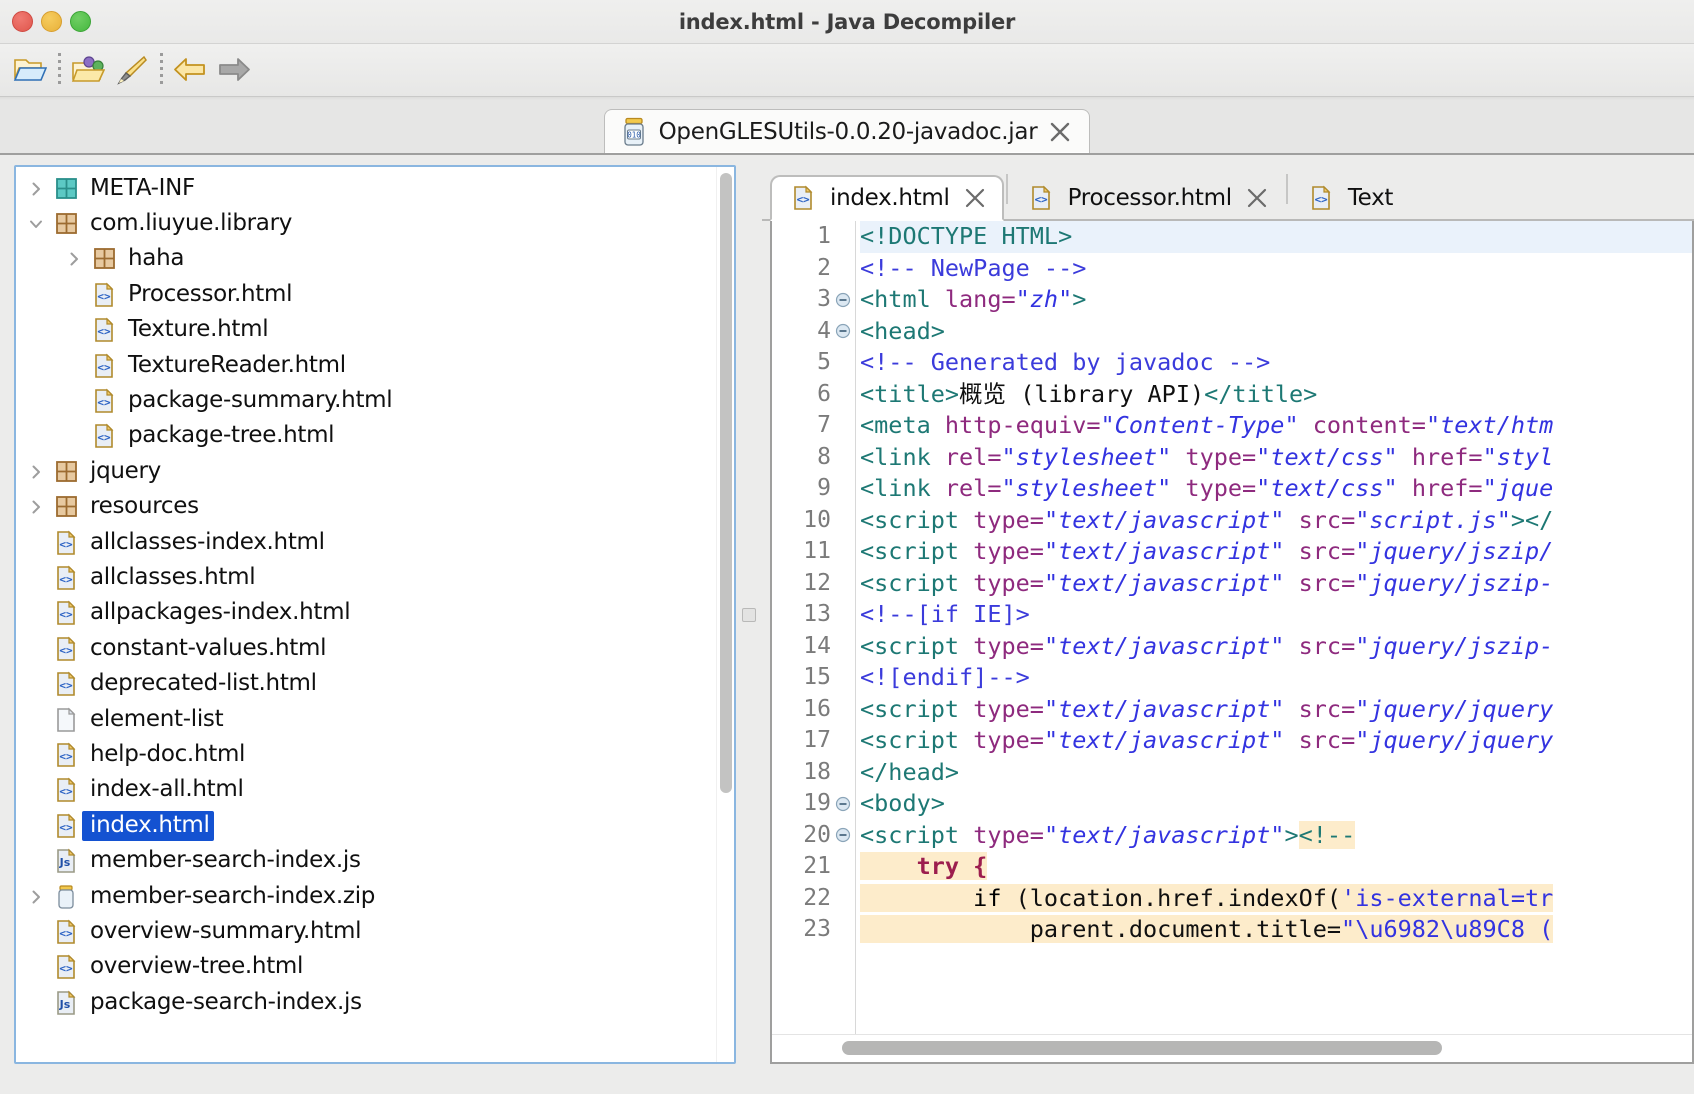  Describe the element at coordinates (366, 507) in the screenshot. I see `tree-row: resources` at that location.